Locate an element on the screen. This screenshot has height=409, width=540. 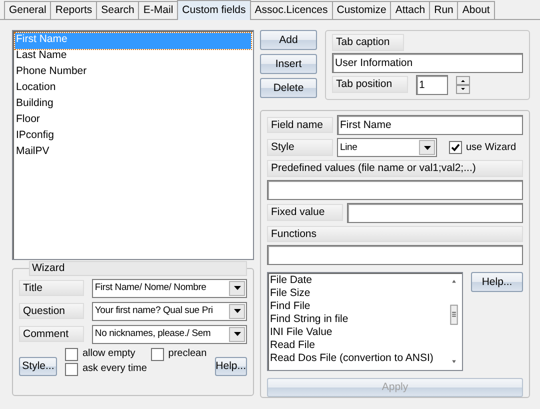
list-action-button: Delete is located at coordinates (288, 88).